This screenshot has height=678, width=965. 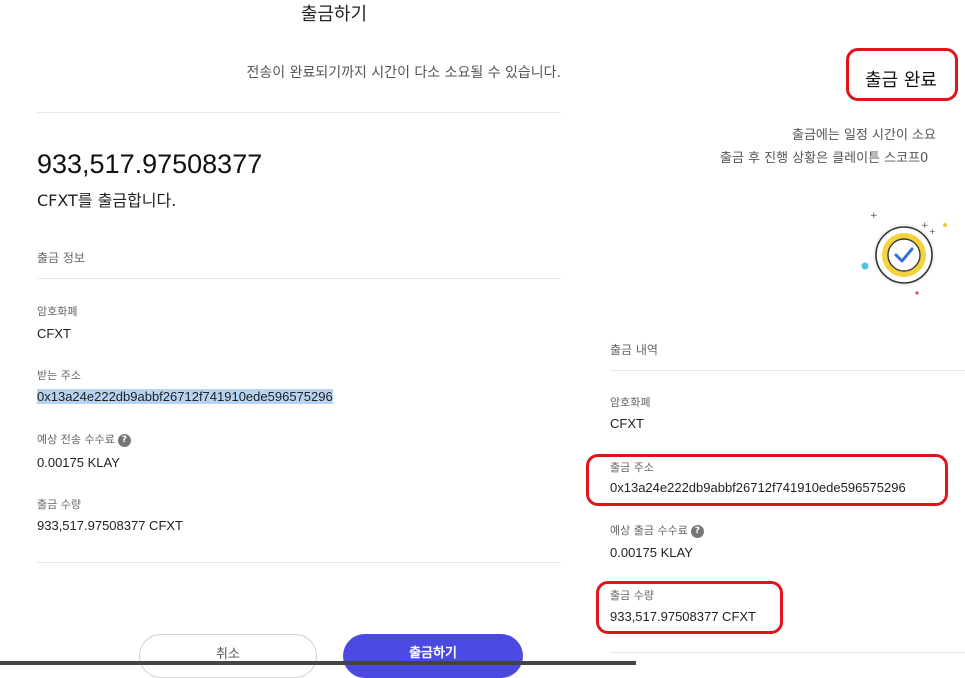 I want to click on quantity-value: 933,517.97508377 CFXT, so click(x=110, y=525).